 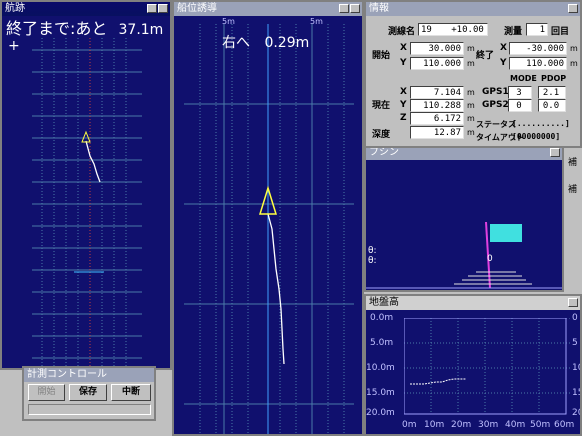 I want to click on theta-label-2: θ:, so click(x=372, y=261).